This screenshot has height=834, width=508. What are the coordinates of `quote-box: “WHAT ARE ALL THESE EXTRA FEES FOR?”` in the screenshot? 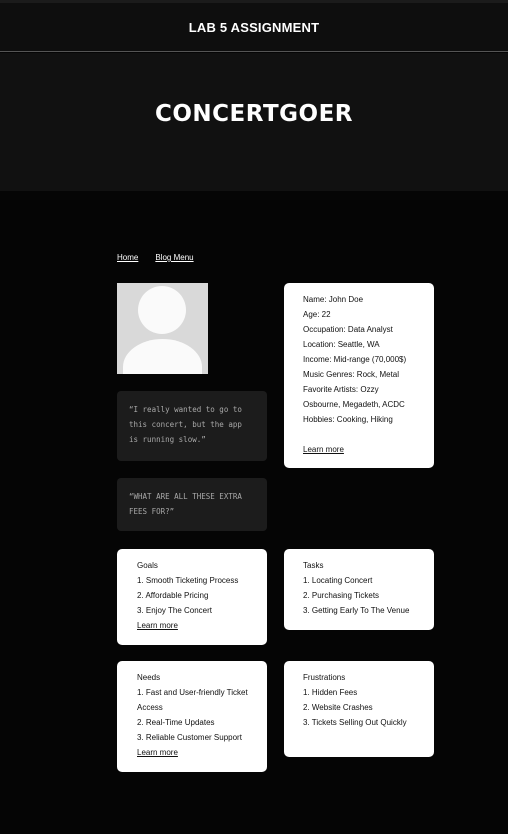 It's located at (192, 504).